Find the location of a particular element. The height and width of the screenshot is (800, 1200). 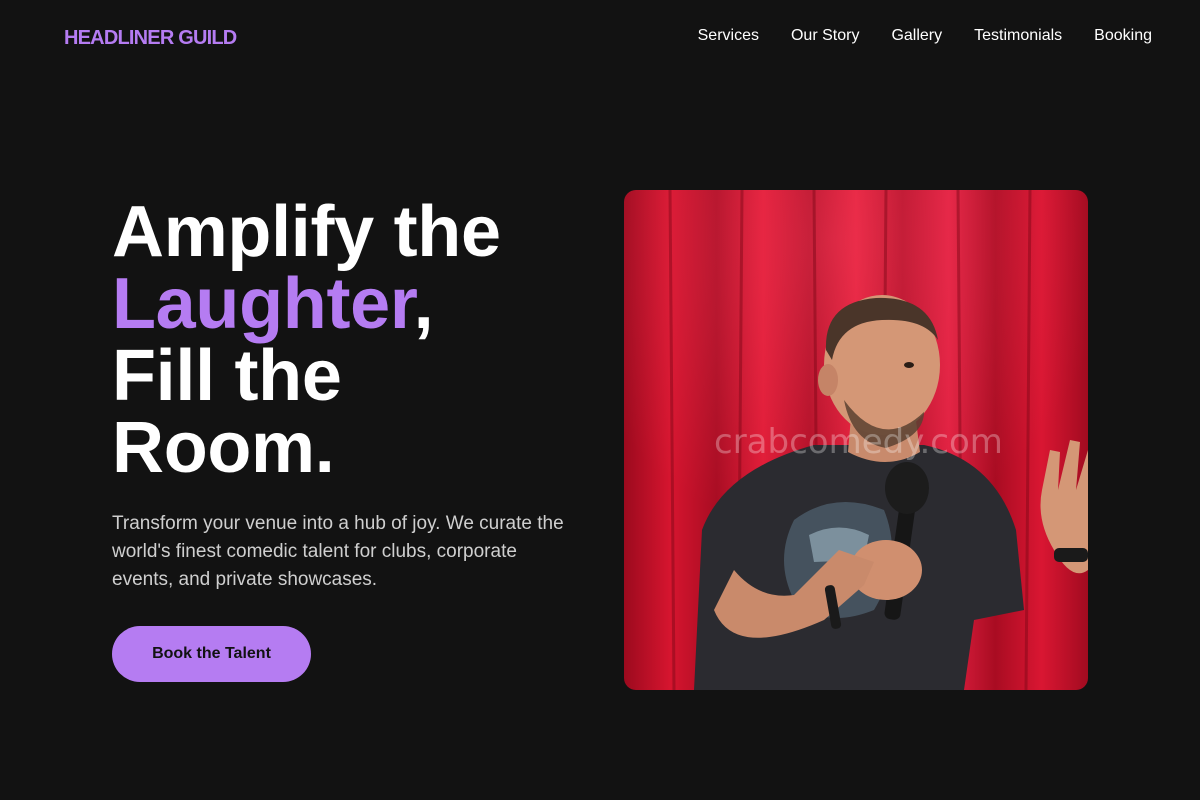

hero-heading: Amplify the Laughter, Fill the Room. is located at coordinates (352, 340).